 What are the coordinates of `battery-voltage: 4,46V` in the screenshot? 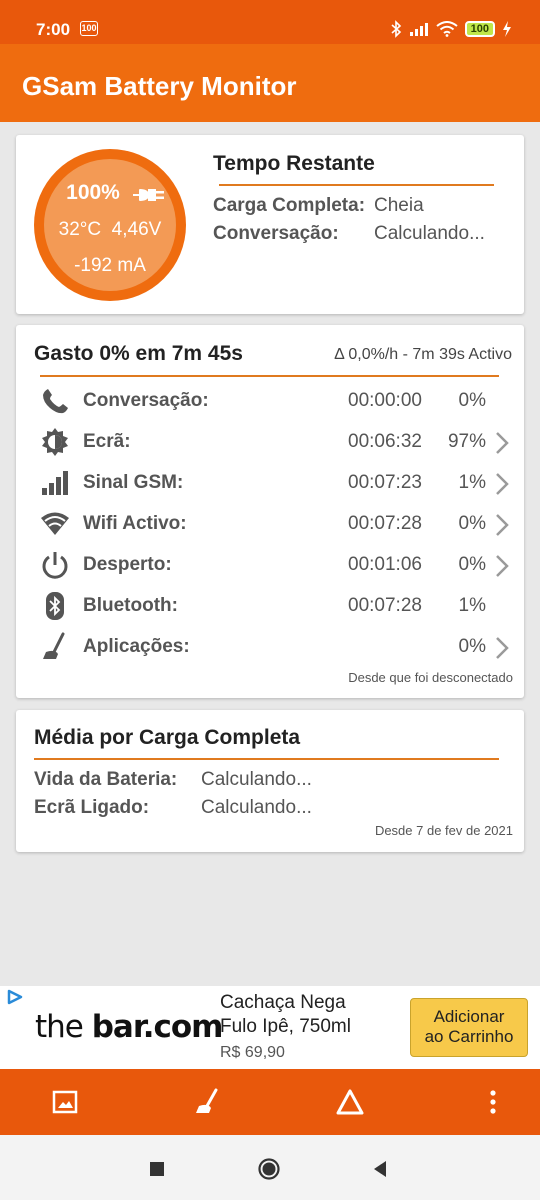 It's located at (136, 229).